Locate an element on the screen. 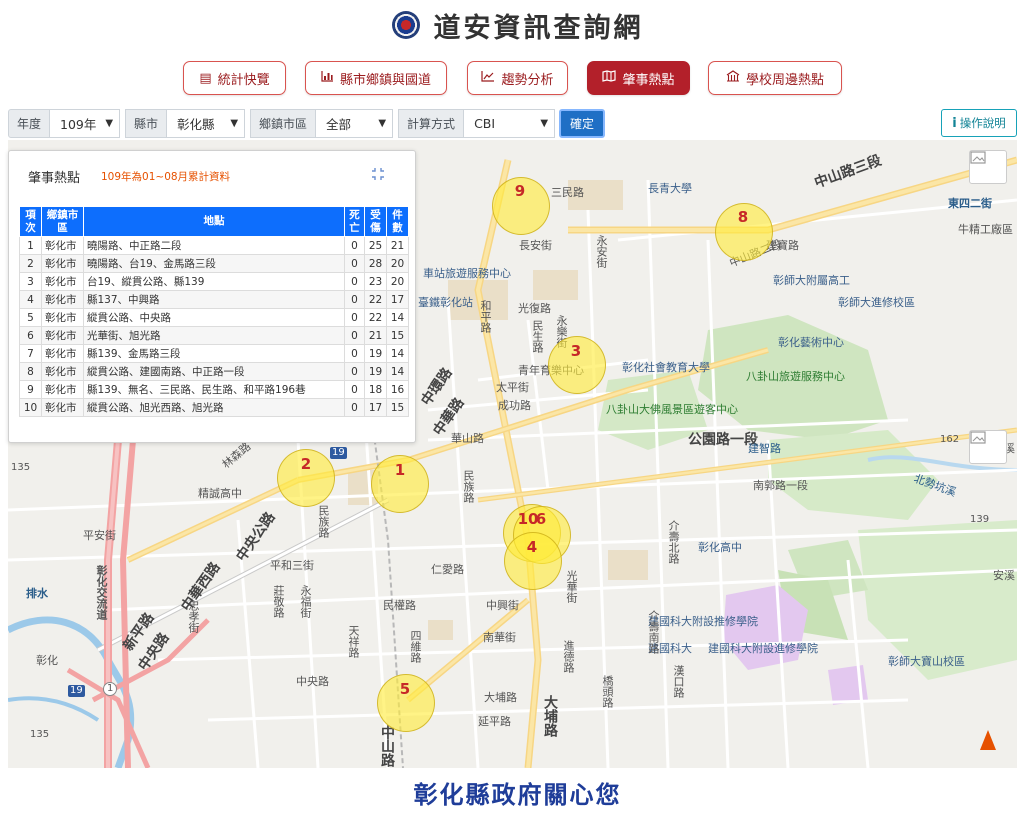 This screenshot has width=1035, height=814. th-place: 地點 is located at coordinates (214, 221).